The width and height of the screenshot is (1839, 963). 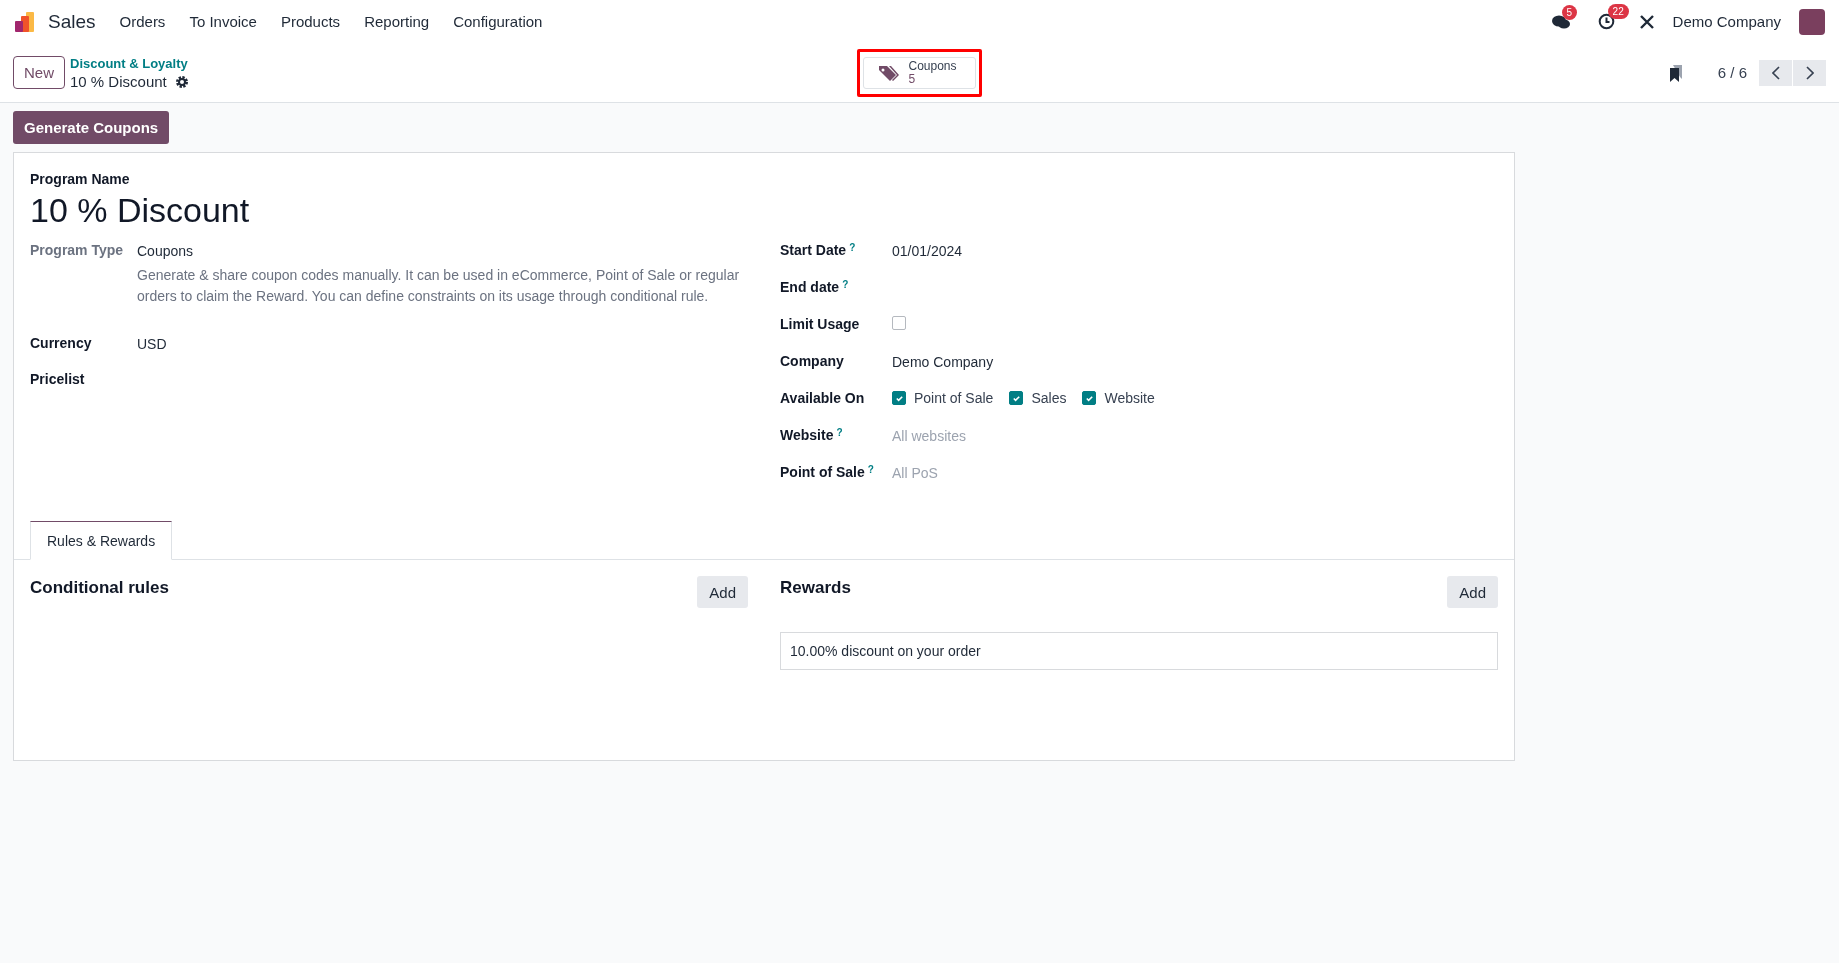 I want to click on field-label: Start Date, so click(x=813, y=250).